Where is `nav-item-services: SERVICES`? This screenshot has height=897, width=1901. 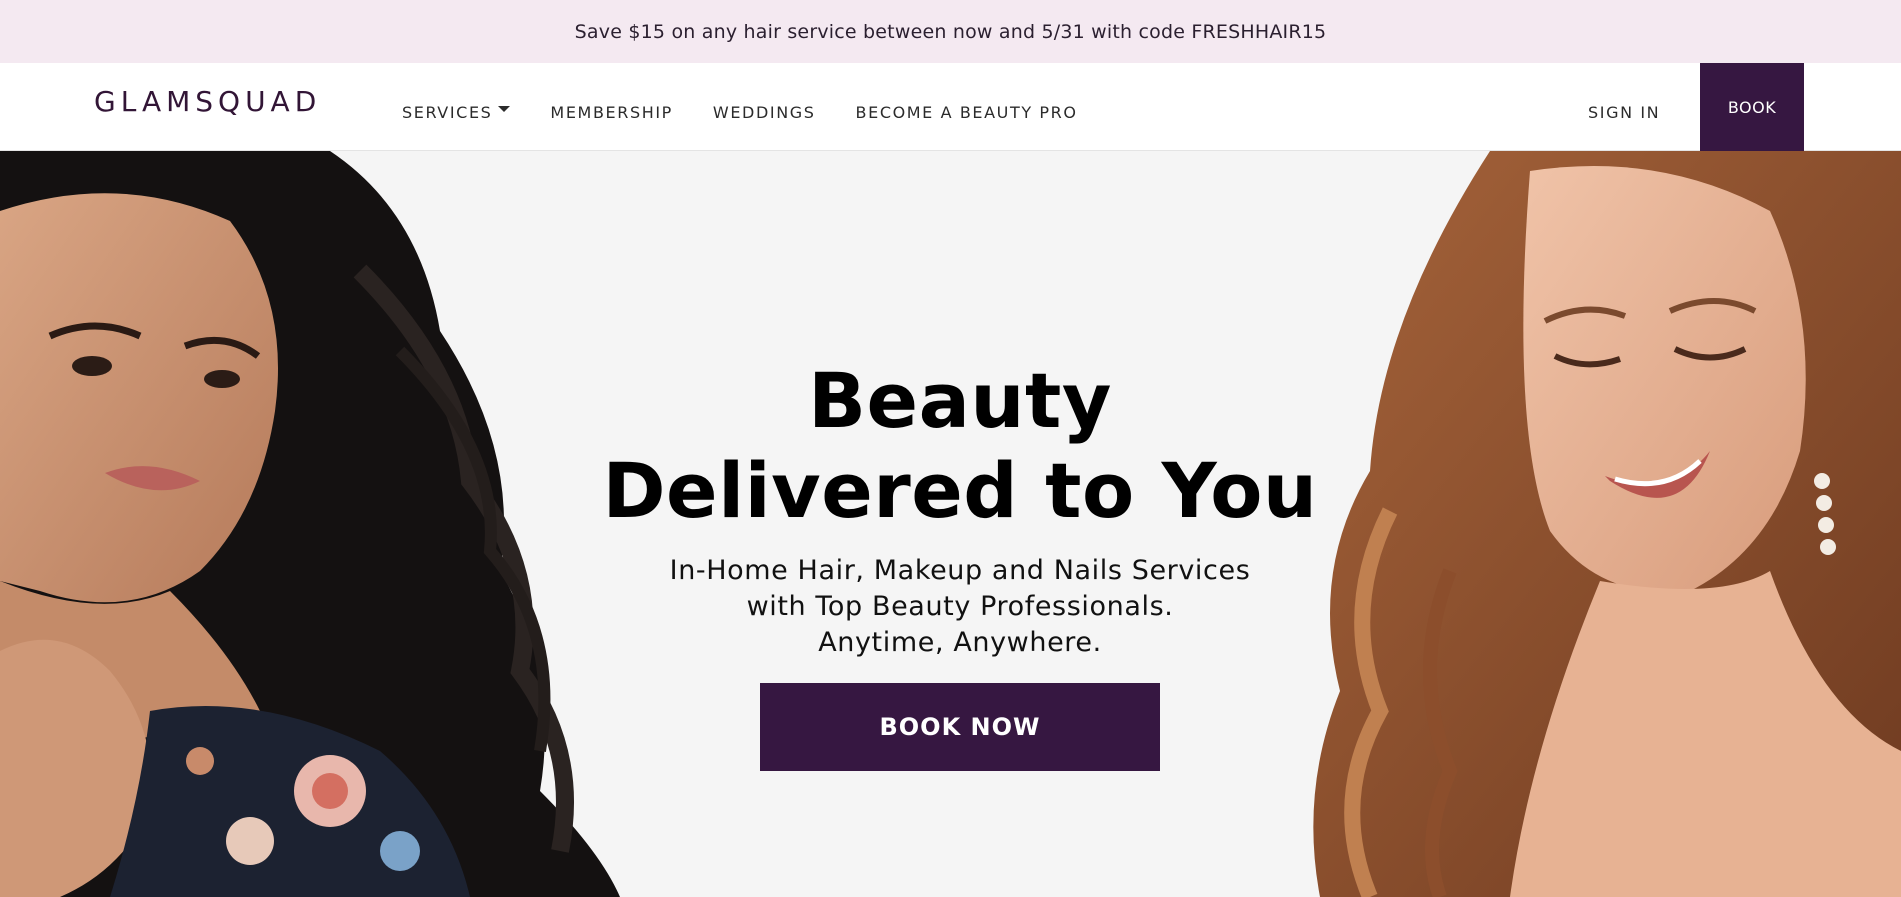 nav-item-services: SERVICES is located at coordinates (456, 107).